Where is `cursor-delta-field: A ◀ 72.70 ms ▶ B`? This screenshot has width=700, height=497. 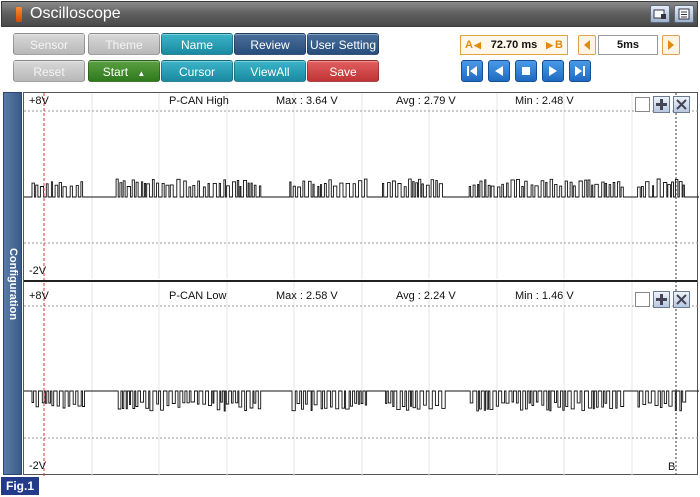 cursor-delta-field: A ◀ 72.70 ms ▶ B is located at coordinates (514, 45).